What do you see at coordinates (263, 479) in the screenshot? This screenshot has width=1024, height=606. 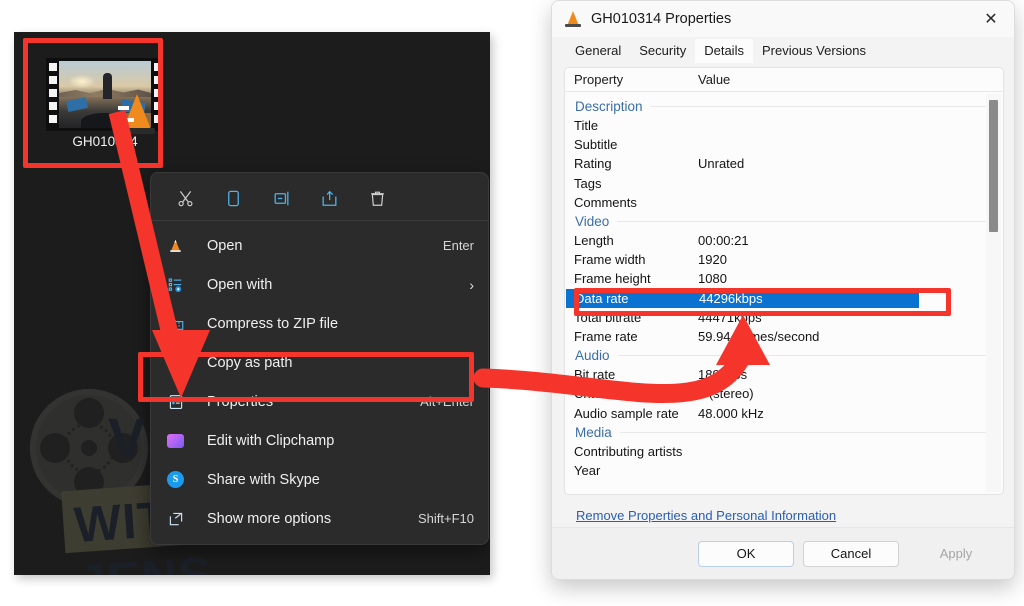 I see `menu-item-label: Share with Skype` at bounding box center [263, 479].